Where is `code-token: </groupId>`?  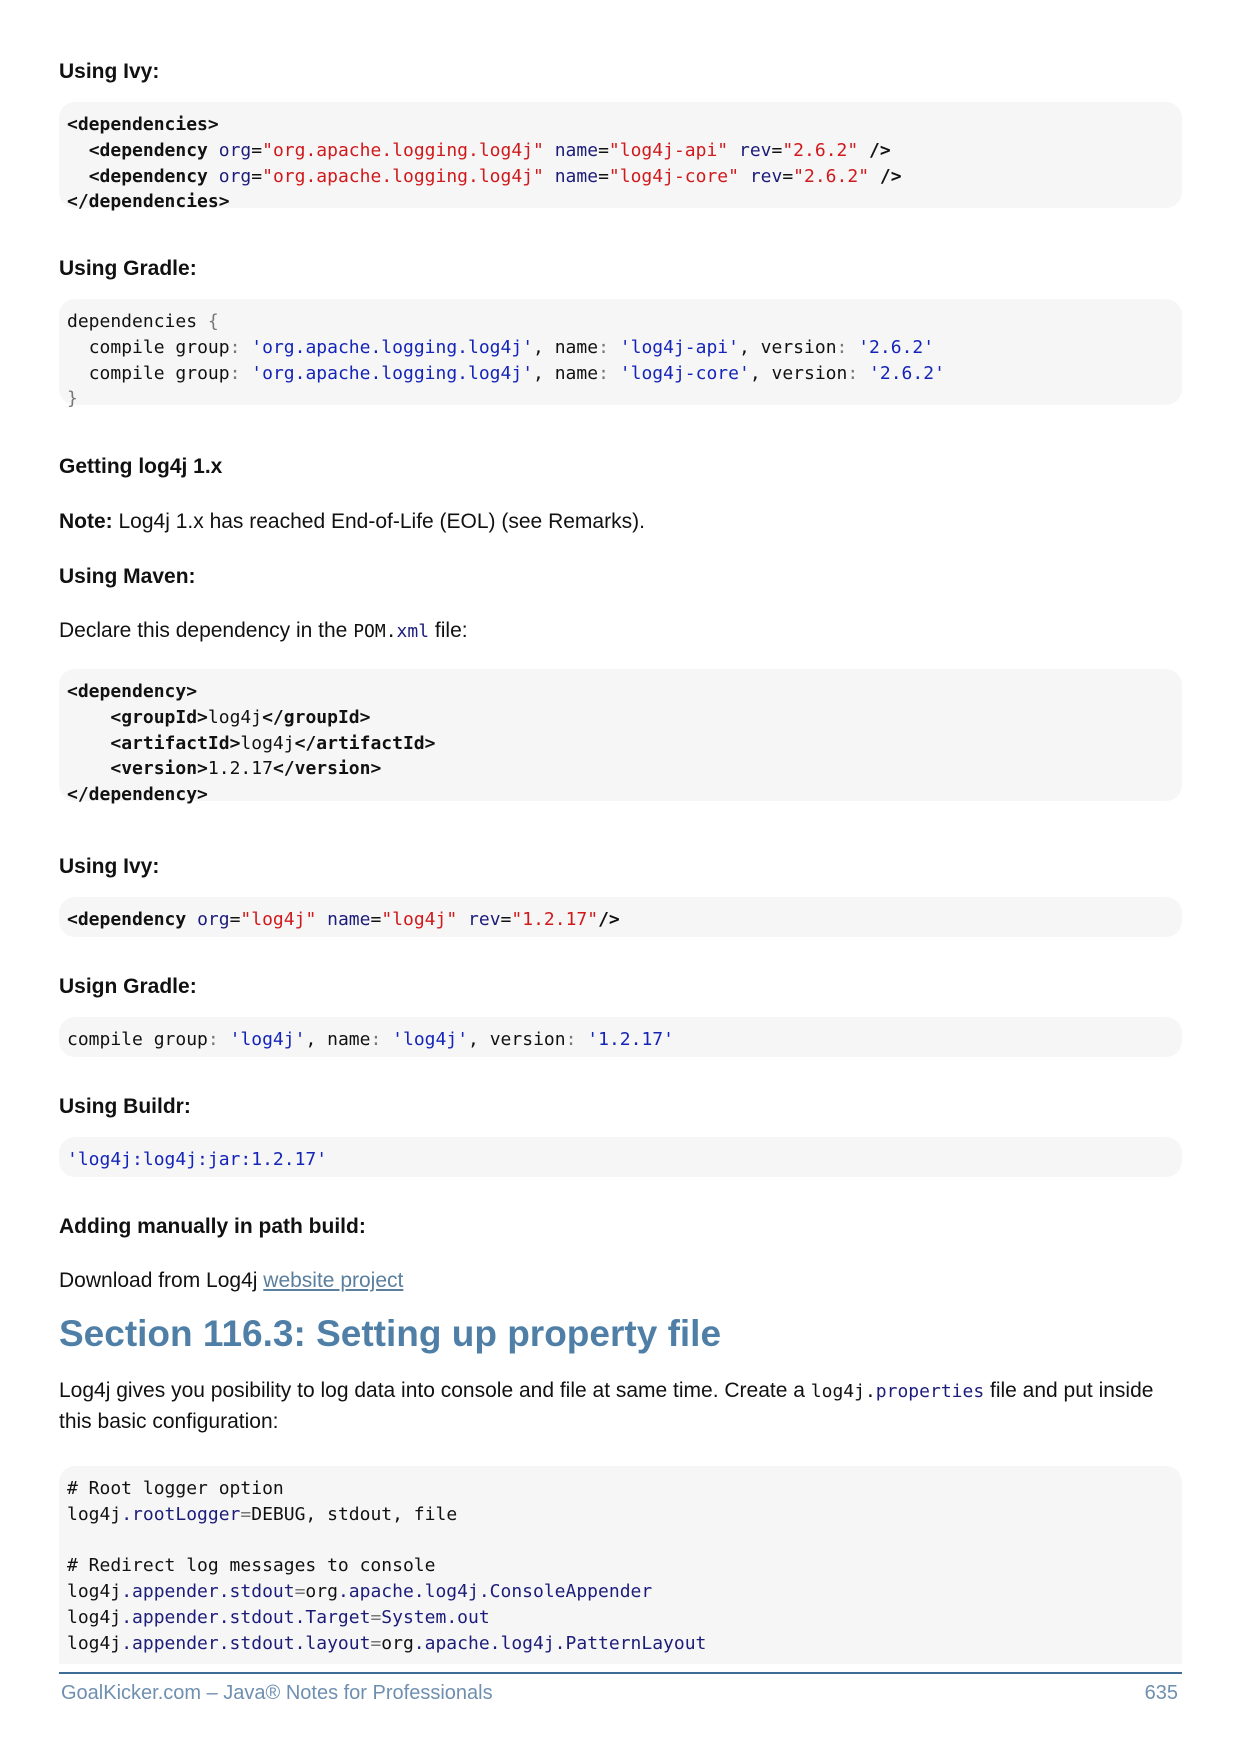 code-token: </groupId> is located at coordinates (316, 717).